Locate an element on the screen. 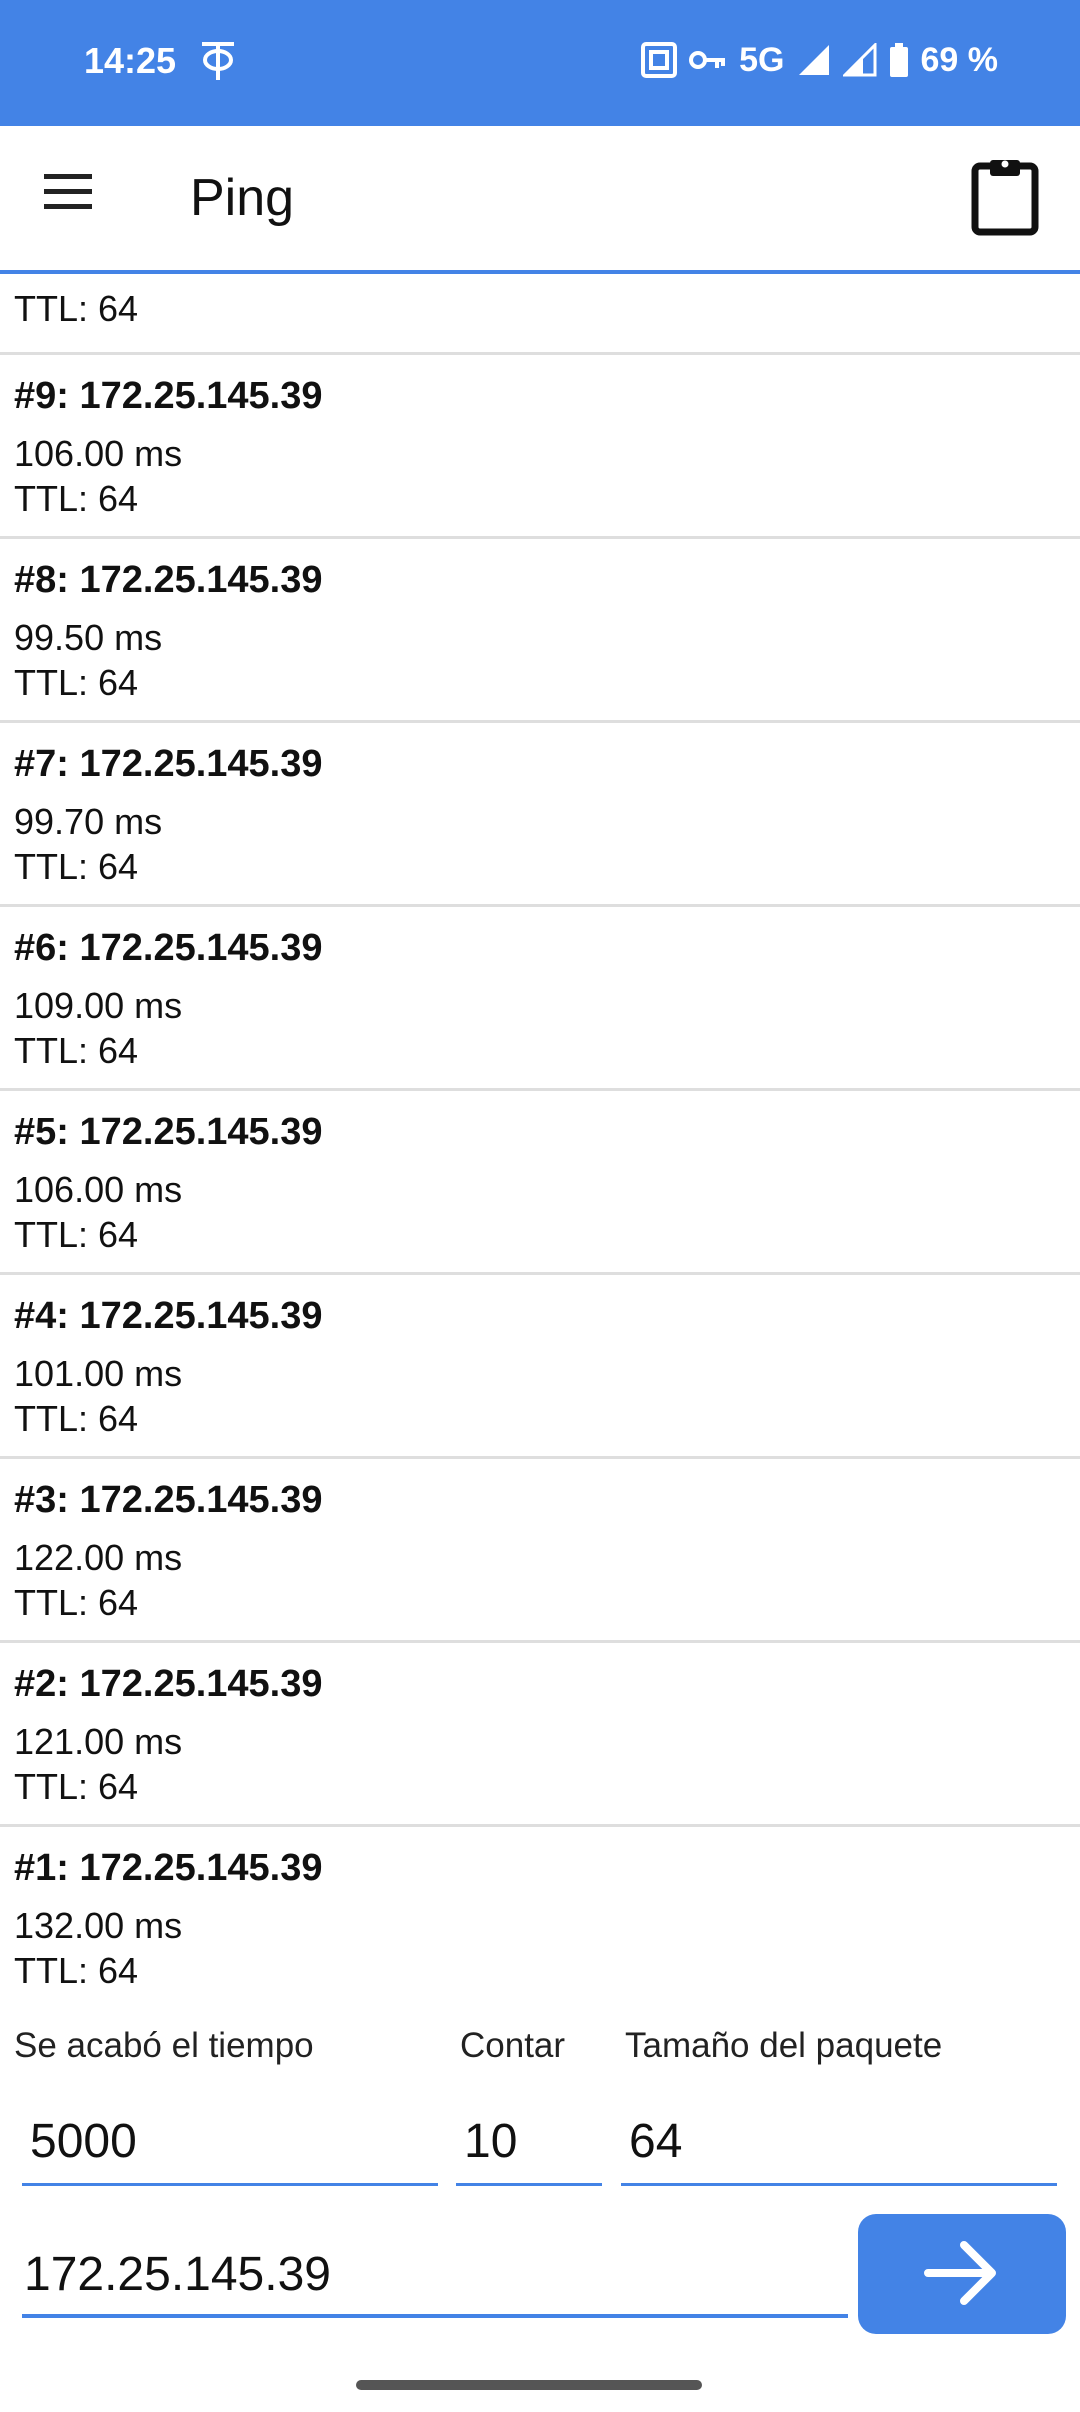 This screenshot has width=1080, height=2412. status-time: 14:25 is located at coordinates (130, 60).